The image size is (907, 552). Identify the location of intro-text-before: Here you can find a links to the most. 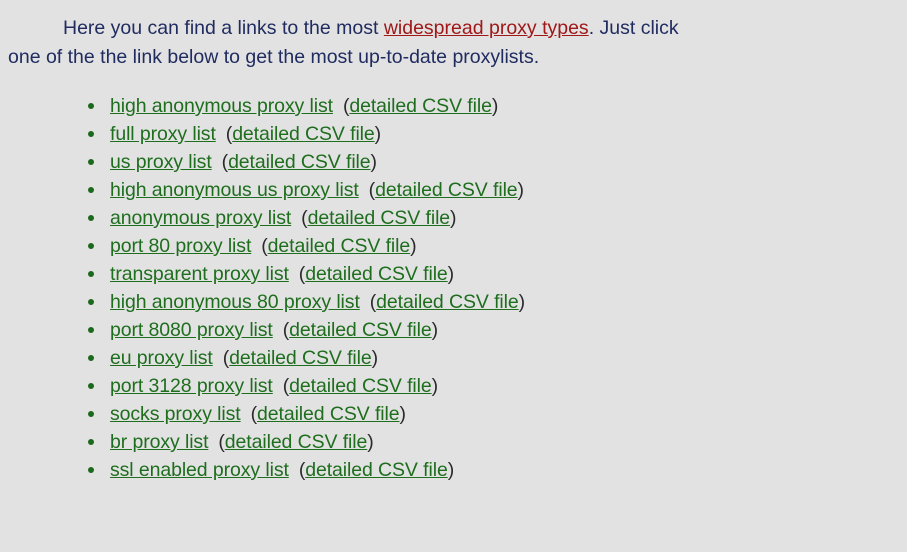
(223, 28).